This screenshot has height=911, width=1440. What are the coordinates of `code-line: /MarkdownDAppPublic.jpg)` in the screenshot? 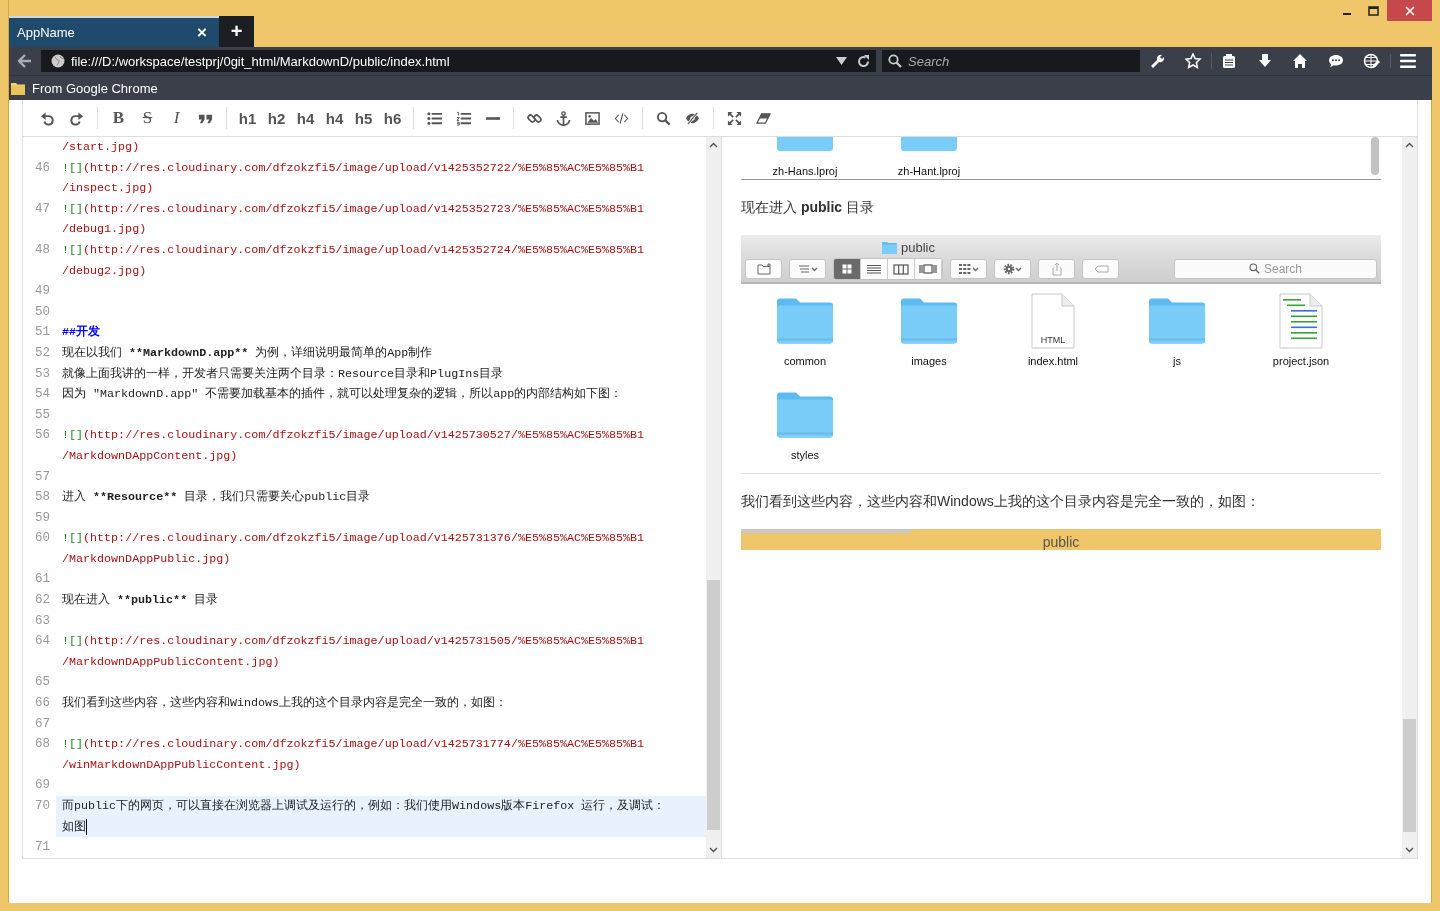 It's located at (146, 559).